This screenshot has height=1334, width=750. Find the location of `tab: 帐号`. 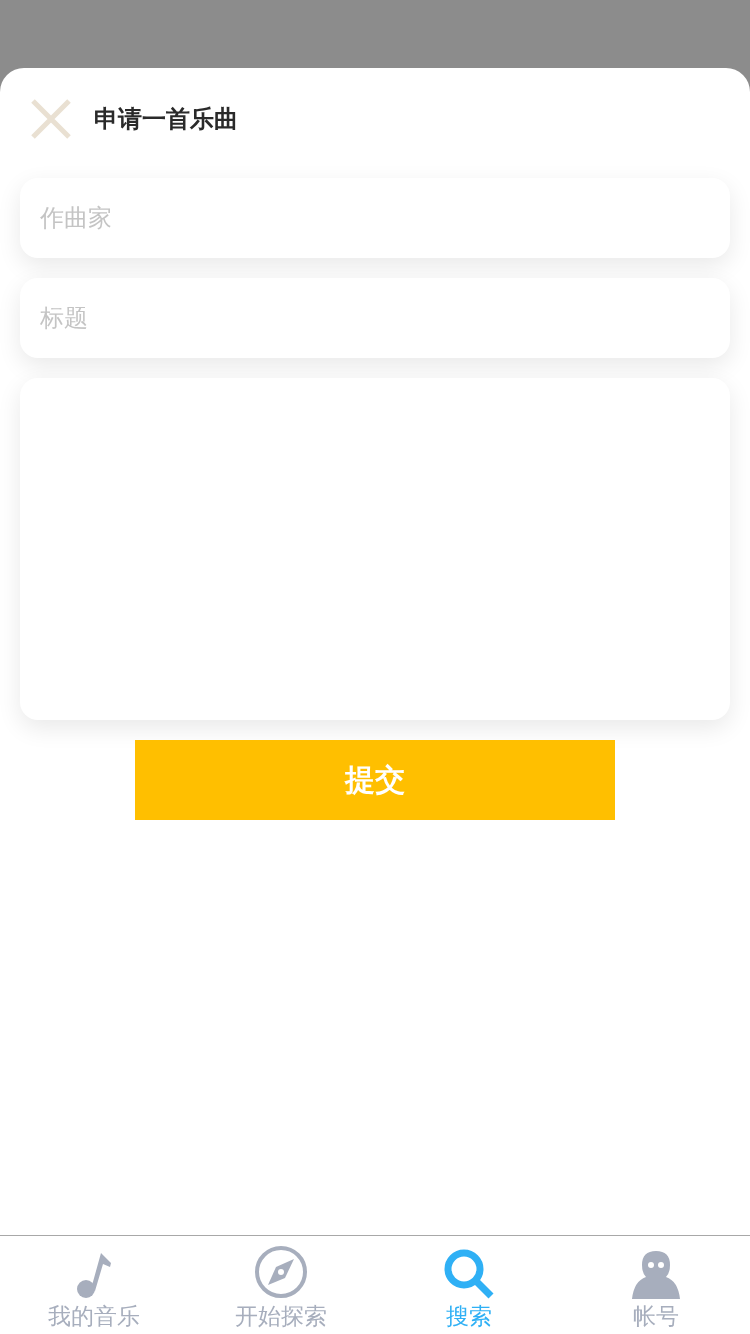

tab: 帐号 is located at coordinates (656, 1285).